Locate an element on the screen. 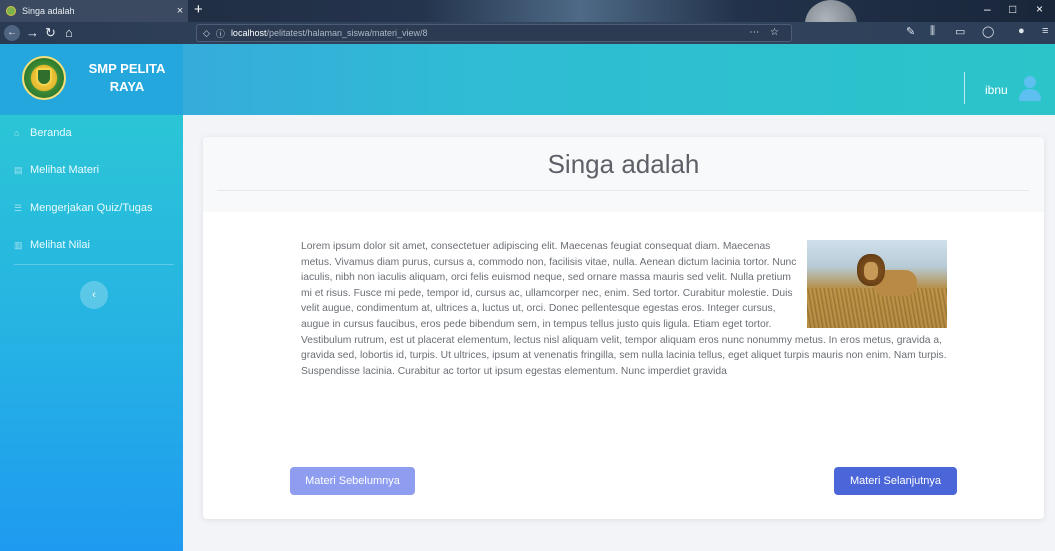 This screenshot has height=551, width=1055. close-tab-icon: × is located at coordinates (180, 11).